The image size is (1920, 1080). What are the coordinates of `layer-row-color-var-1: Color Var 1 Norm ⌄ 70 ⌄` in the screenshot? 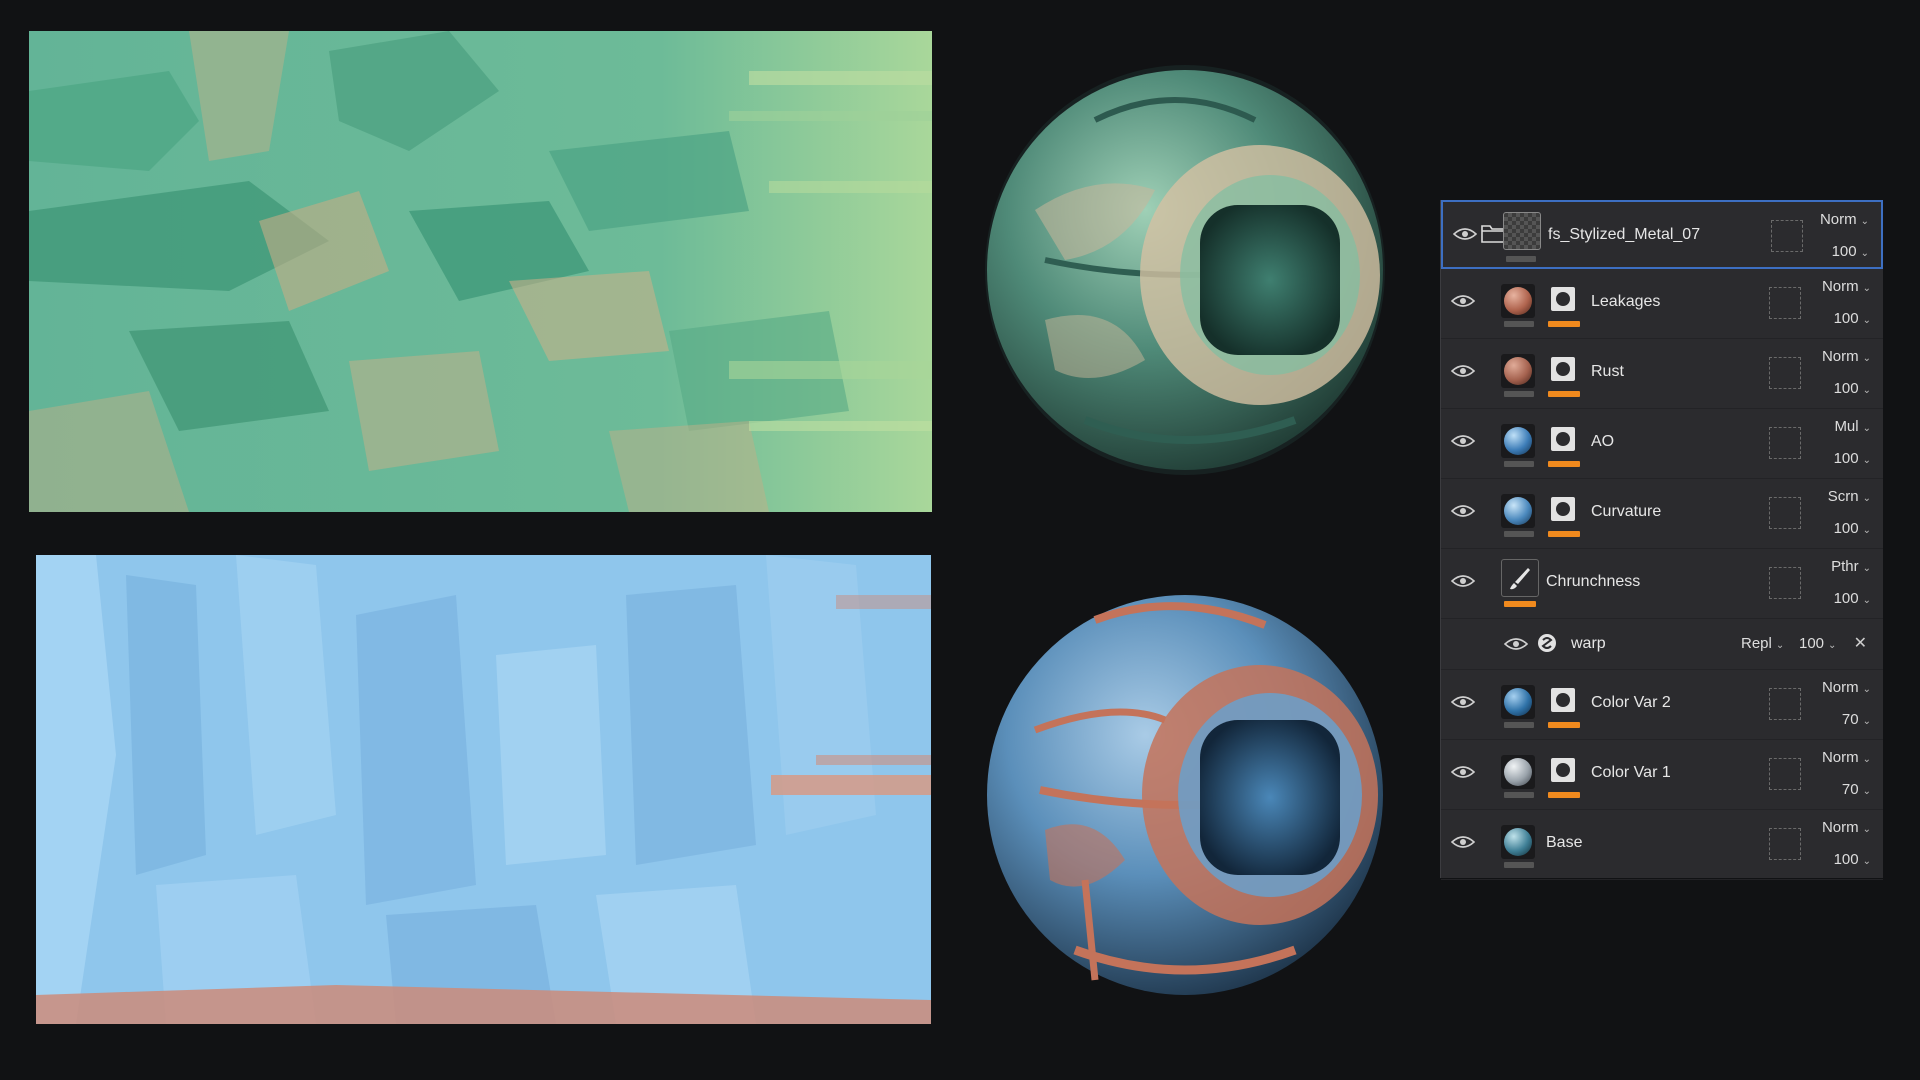 It's located at (1662, 775).